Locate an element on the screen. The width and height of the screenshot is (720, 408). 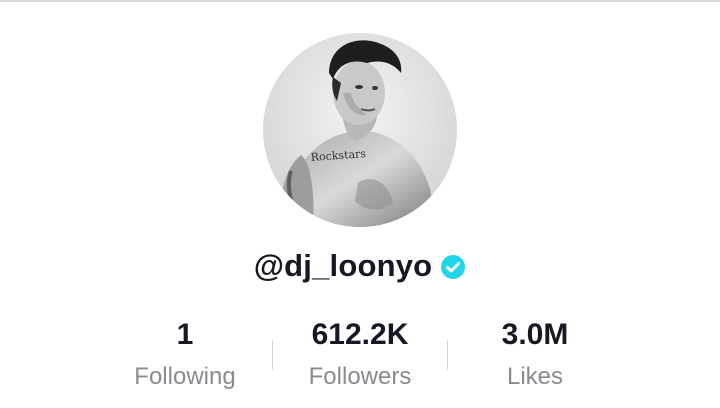
likes-stat: 3.0M Likes is located at coordinates (535, 354).